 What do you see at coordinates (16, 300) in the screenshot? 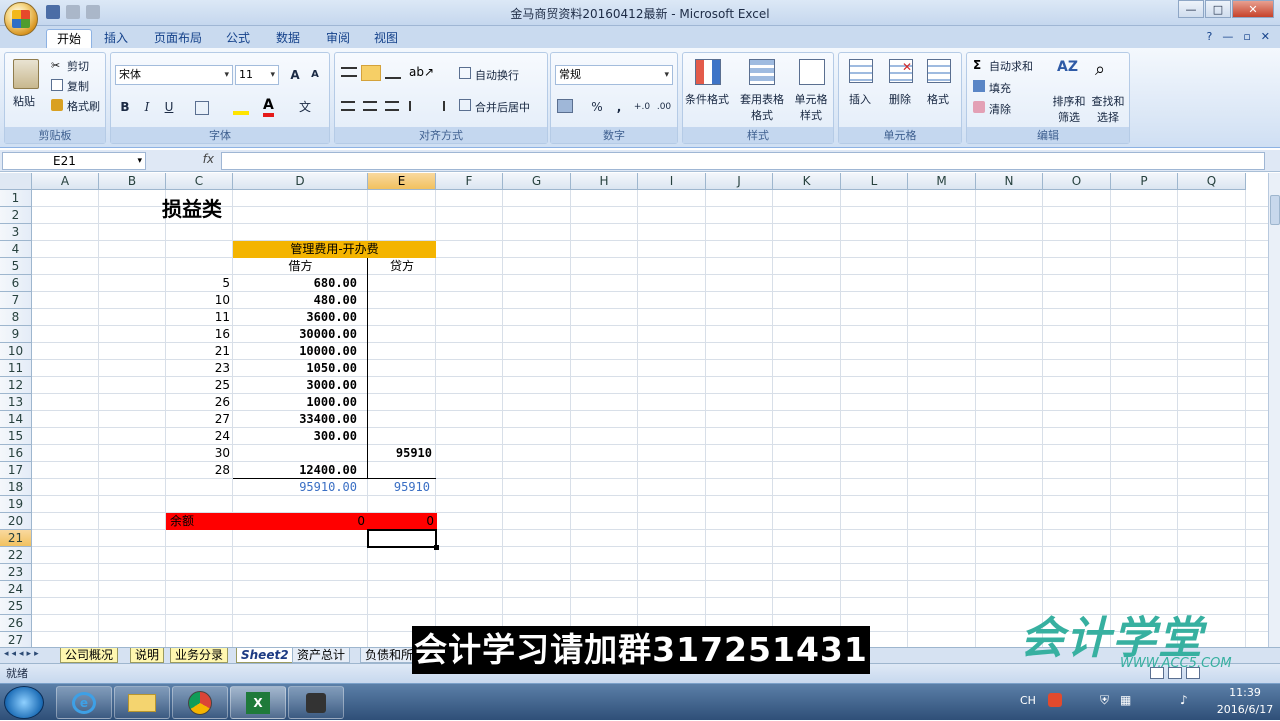
I see `row-header-7: 7` at bounding box center [16, 300].